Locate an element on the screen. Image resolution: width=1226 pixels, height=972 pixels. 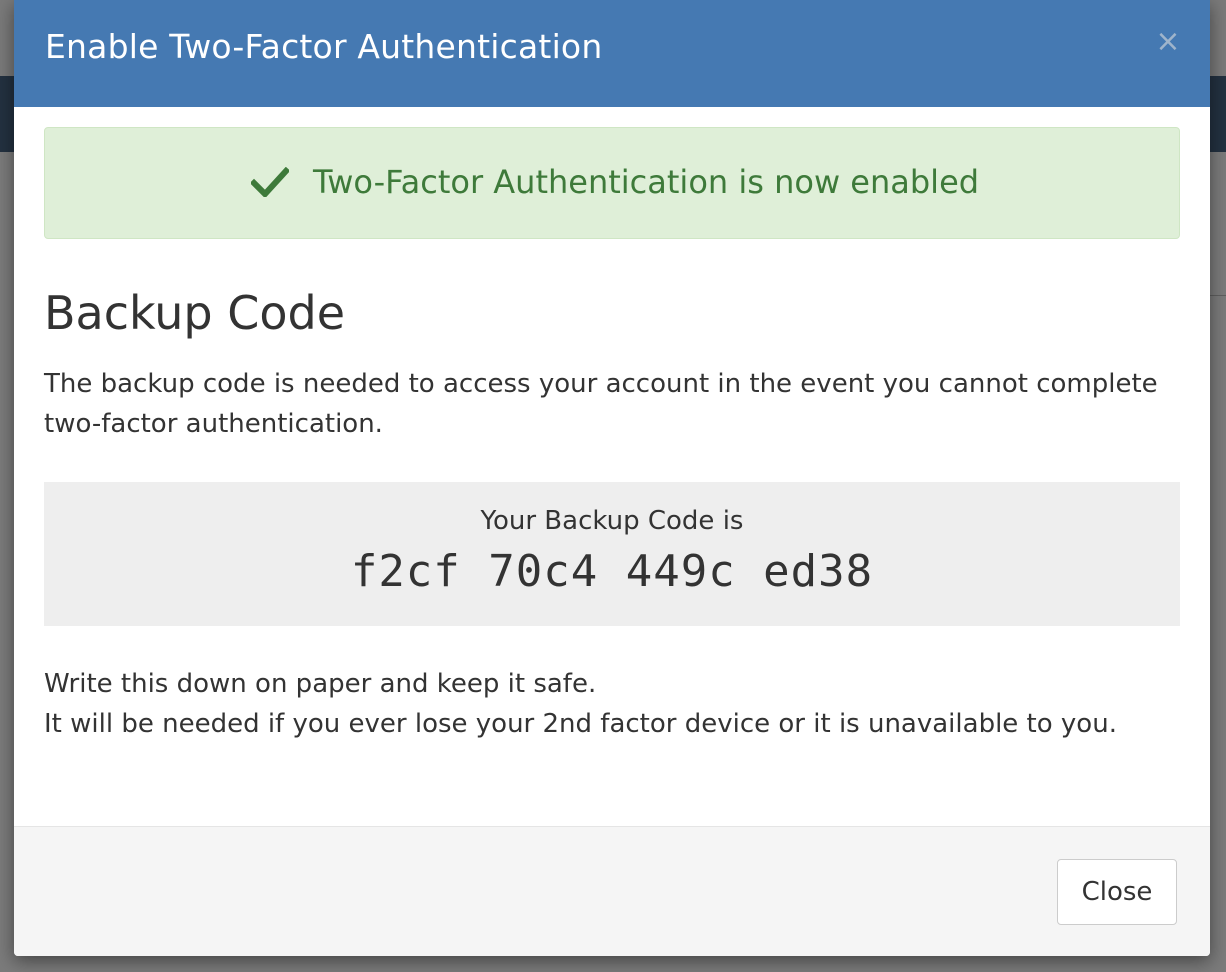
alert-message: Two-Factor Authentication is now enabled is located at coordinates (646, 182).